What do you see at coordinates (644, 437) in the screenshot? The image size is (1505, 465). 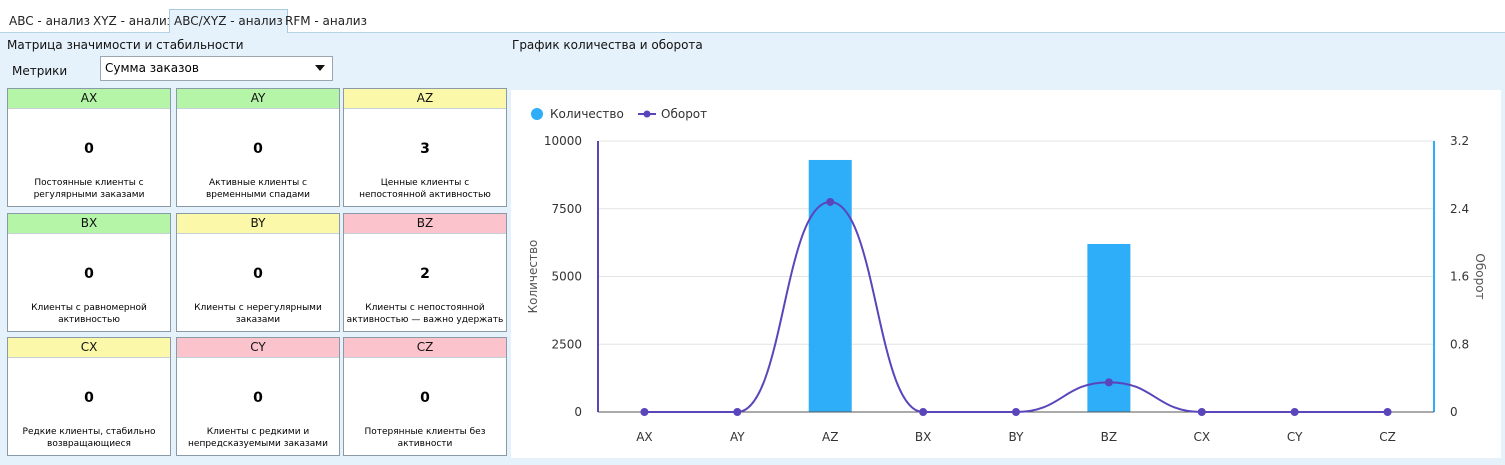 I see `x-tick-label: AX` at bounding box center [644, 437].